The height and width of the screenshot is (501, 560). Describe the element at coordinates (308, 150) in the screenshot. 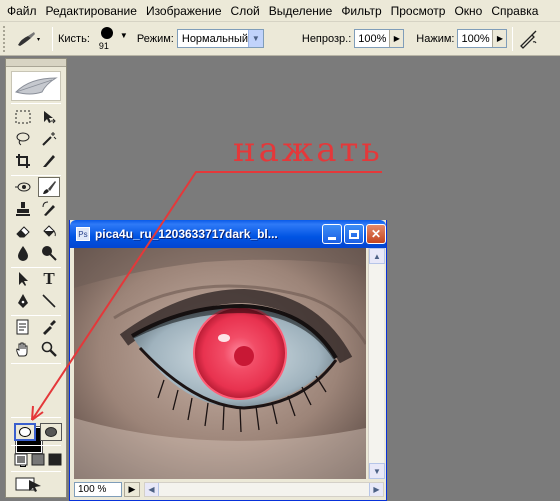

I see `annotation-label: нажать` at that location.